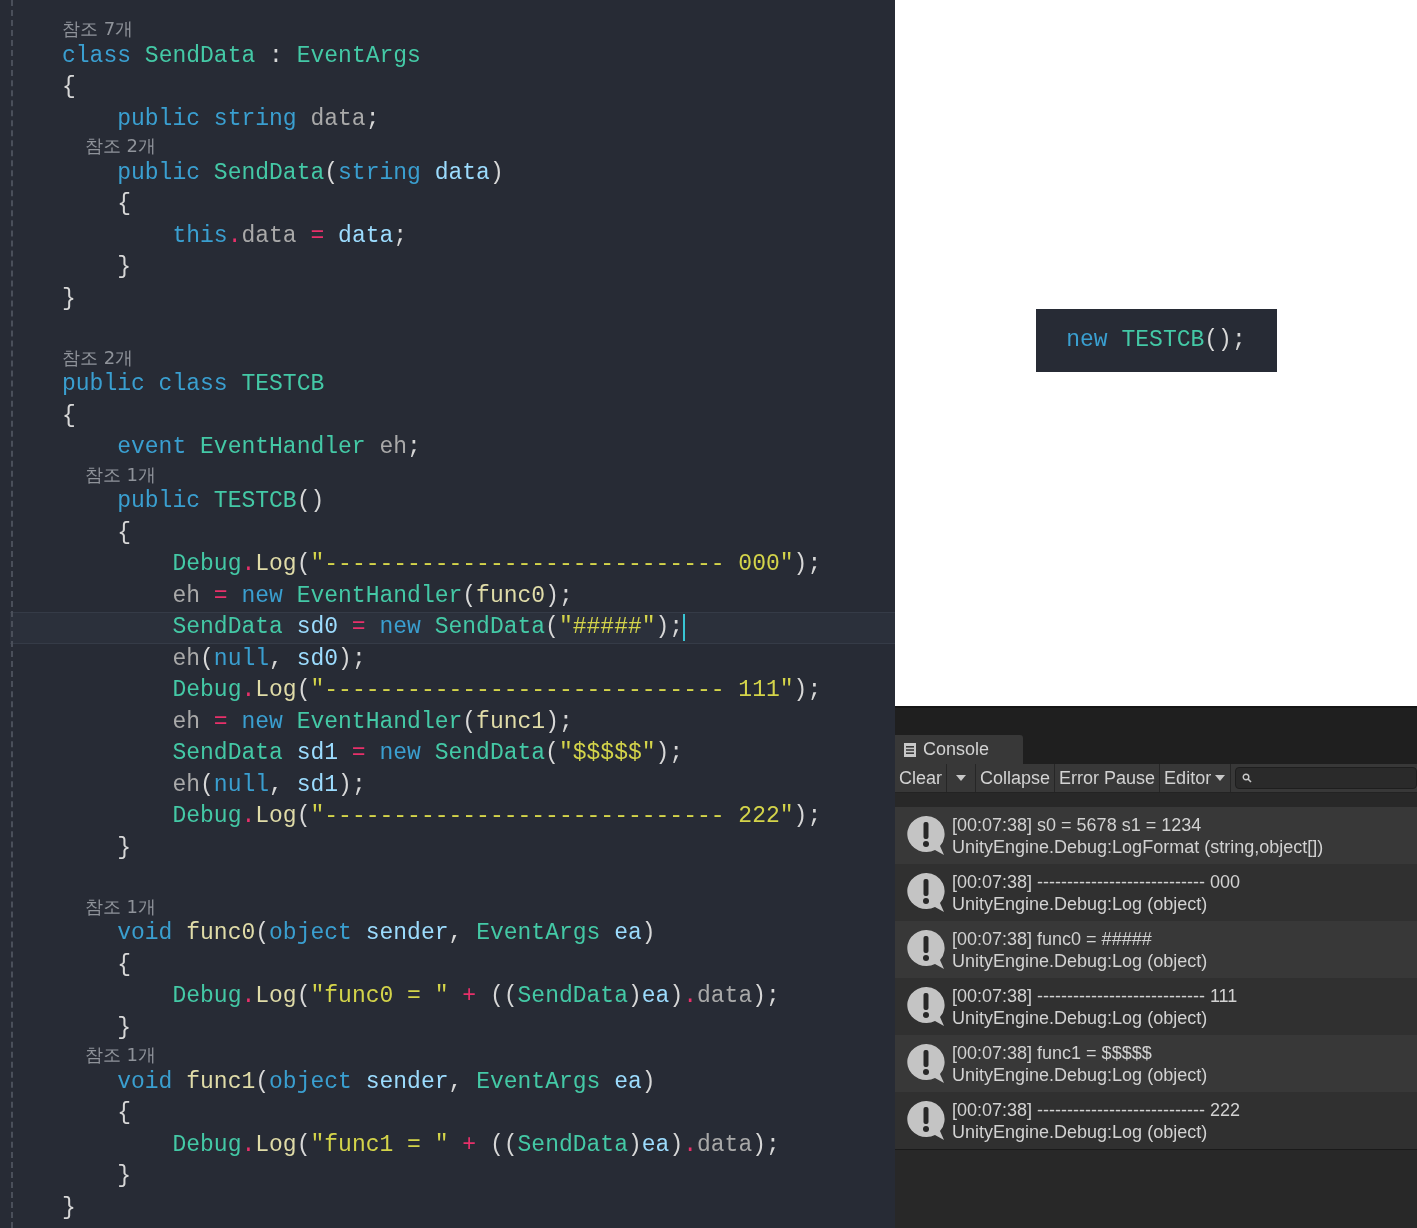 This screenshot has height=1228, width=1417. I want to click on console-tab: Console, so click(959, 749).